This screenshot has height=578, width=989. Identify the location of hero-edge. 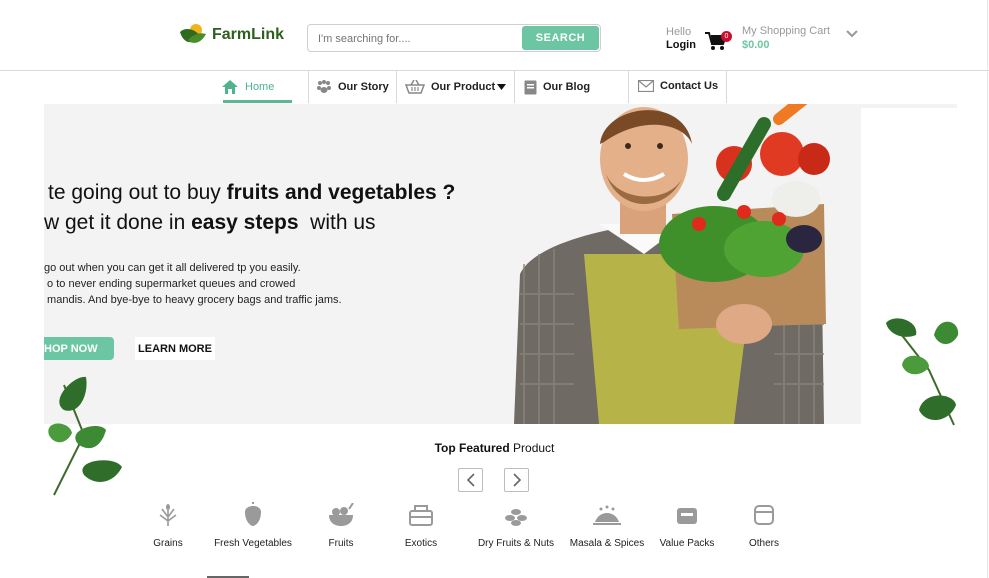
(909, 106).